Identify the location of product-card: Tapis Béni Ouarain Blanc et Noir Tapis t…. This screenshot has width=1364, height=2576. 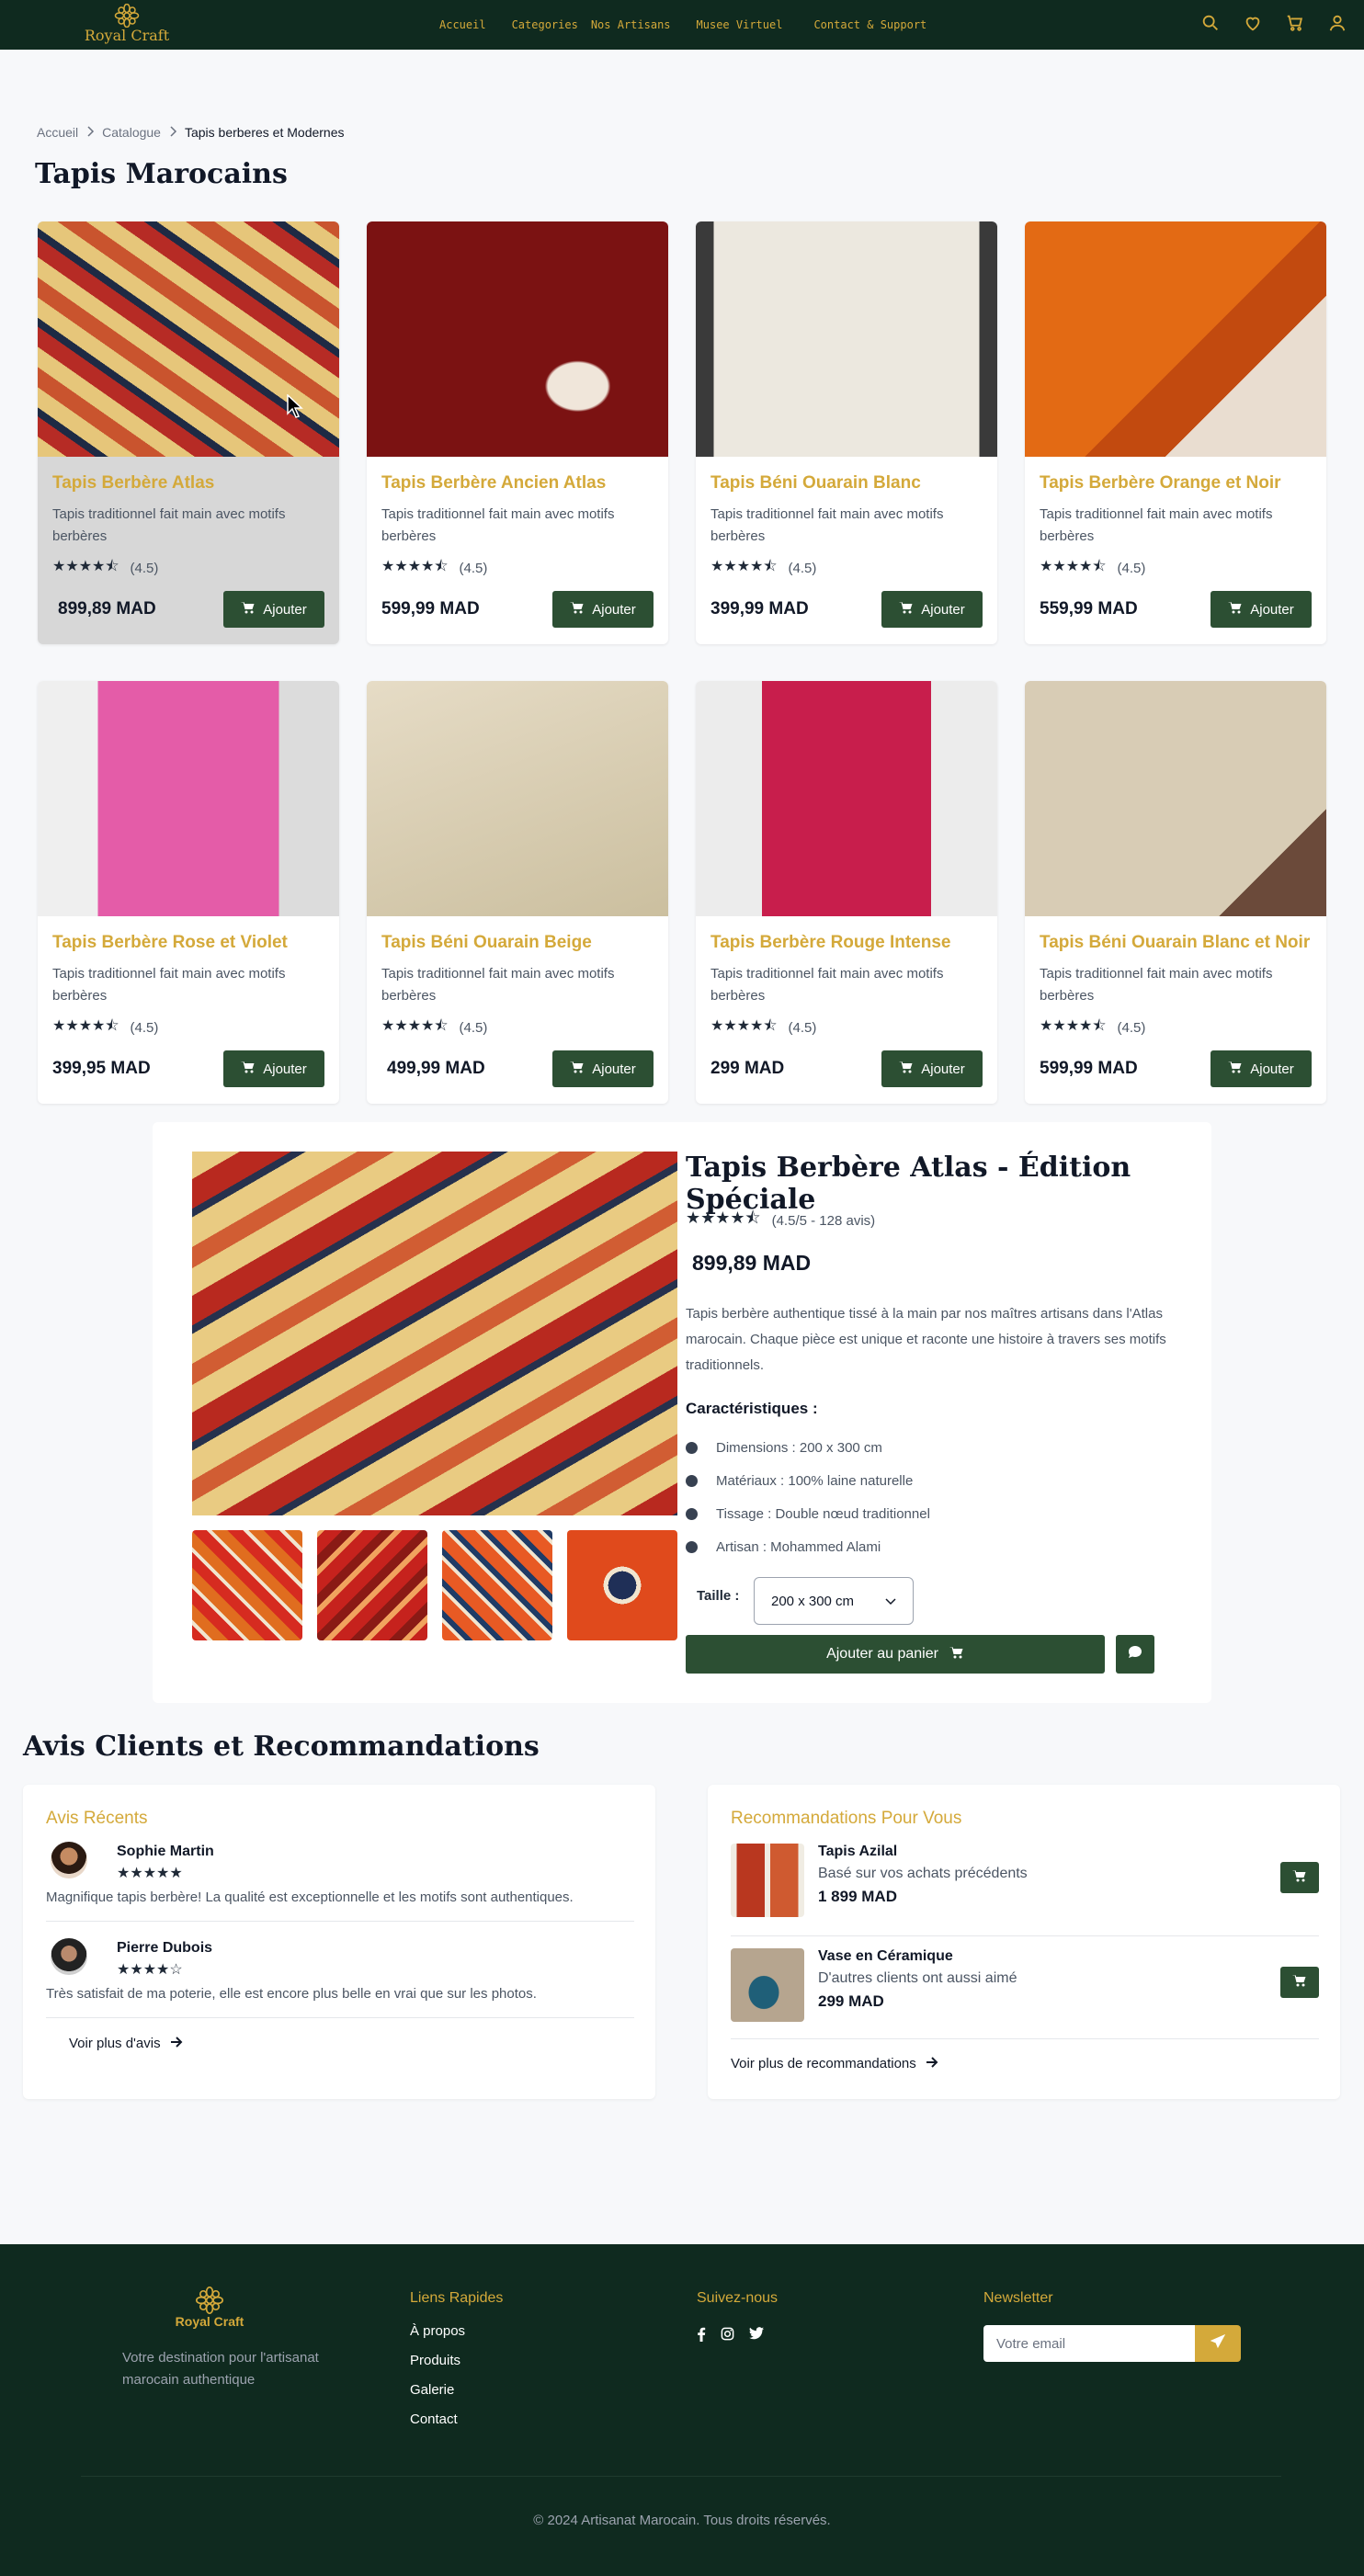
(1175, 892).